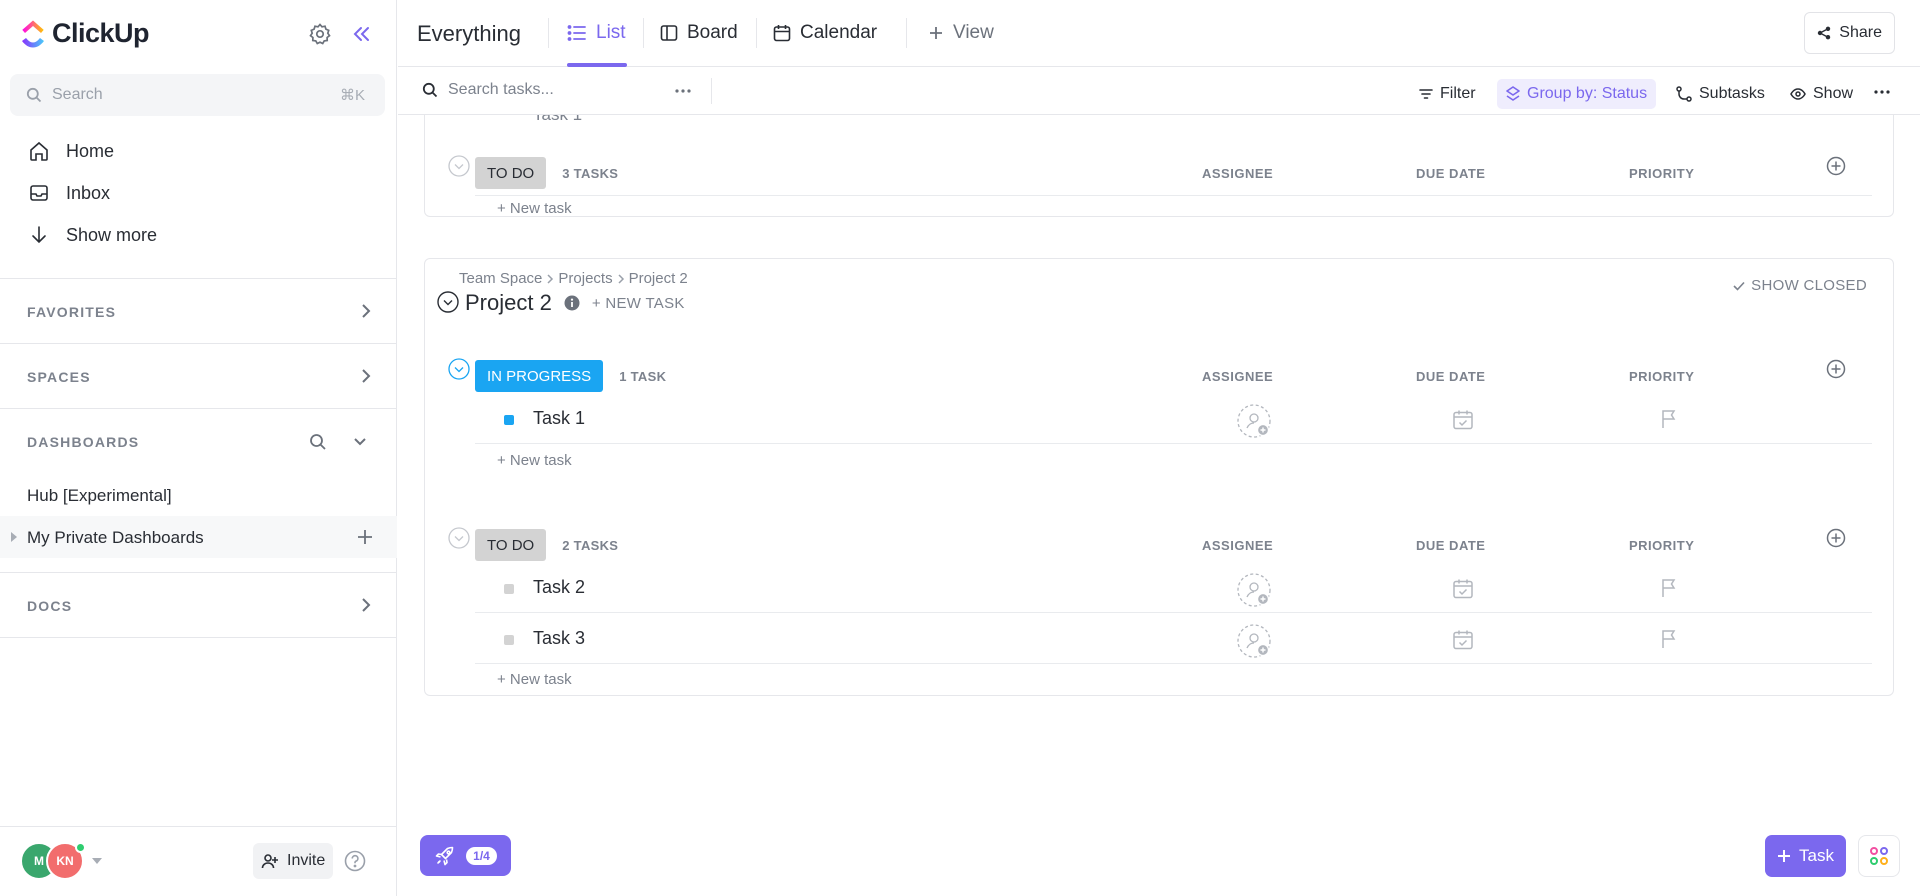 The height and width of the screenshot is (896, 1920). What do you see at coordinates (699, 33) in the screenshot?
I see `tab-board: Board` at bounding box center [699, 33].